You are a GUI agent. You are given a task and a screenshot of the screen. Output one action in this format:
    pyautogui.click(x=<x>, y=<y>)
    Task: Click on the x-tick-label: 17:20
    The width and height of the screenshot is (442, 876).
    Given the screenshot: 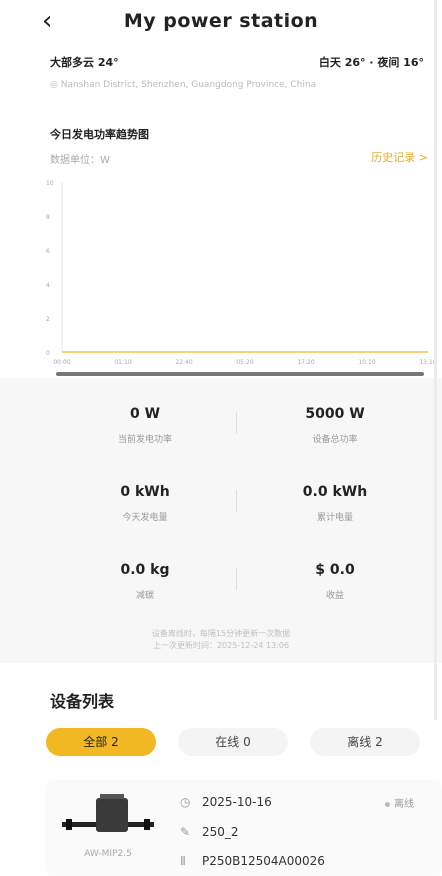 What is the action you would take?
    pyautogui.click(x=305, y=362)
    